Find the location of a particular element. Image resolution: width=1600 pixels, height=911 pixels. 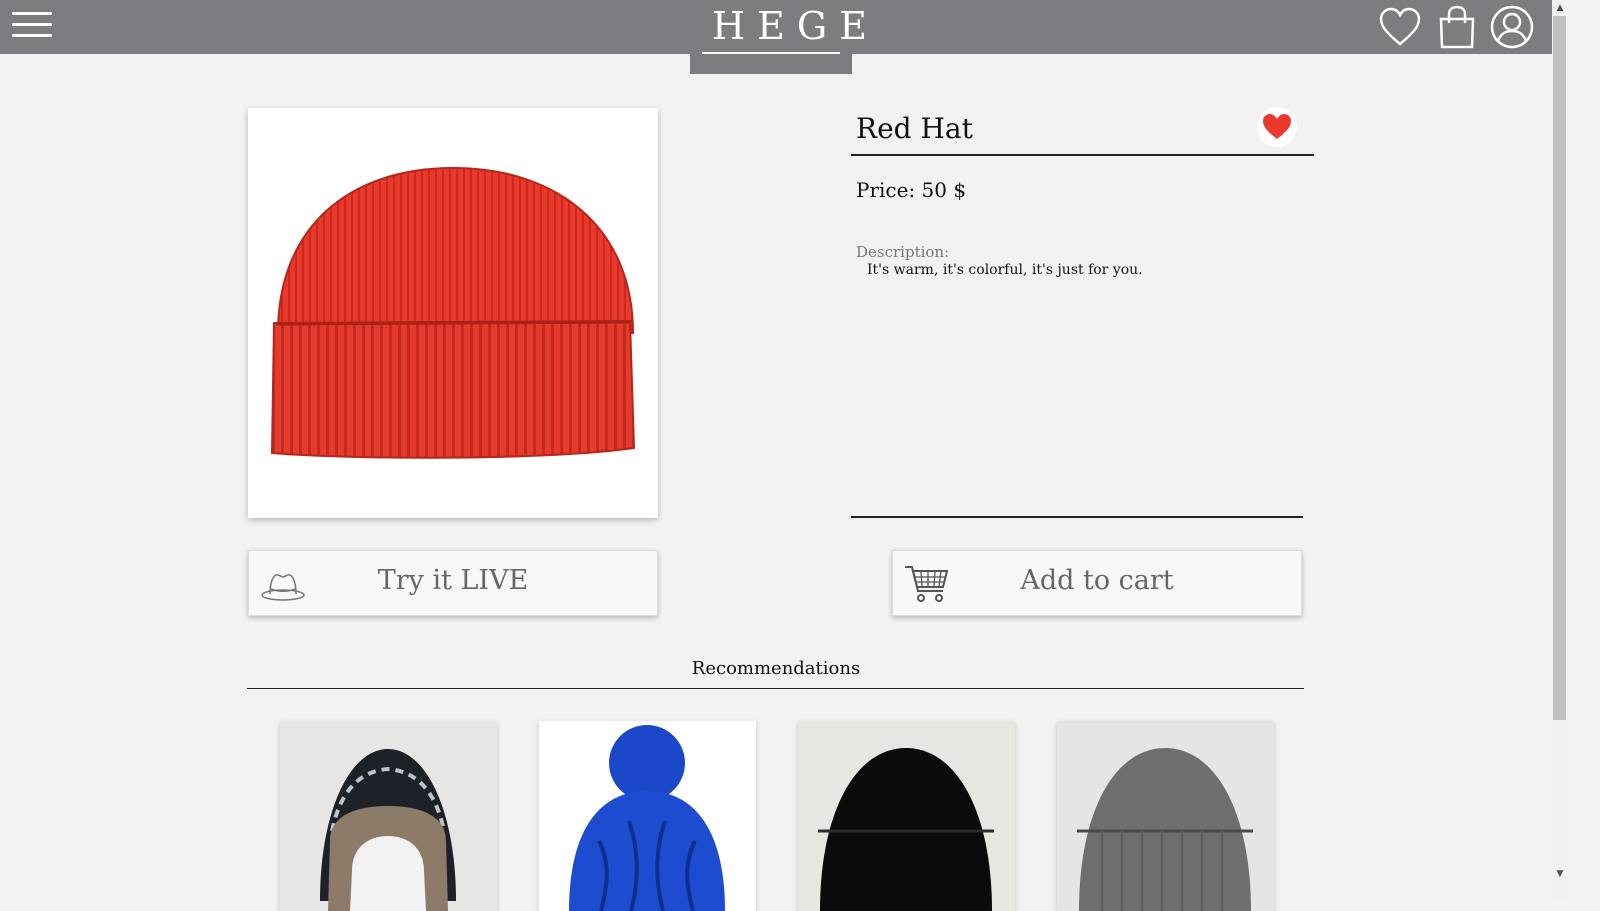

favorite-button is located at coordinates (1277, 127).